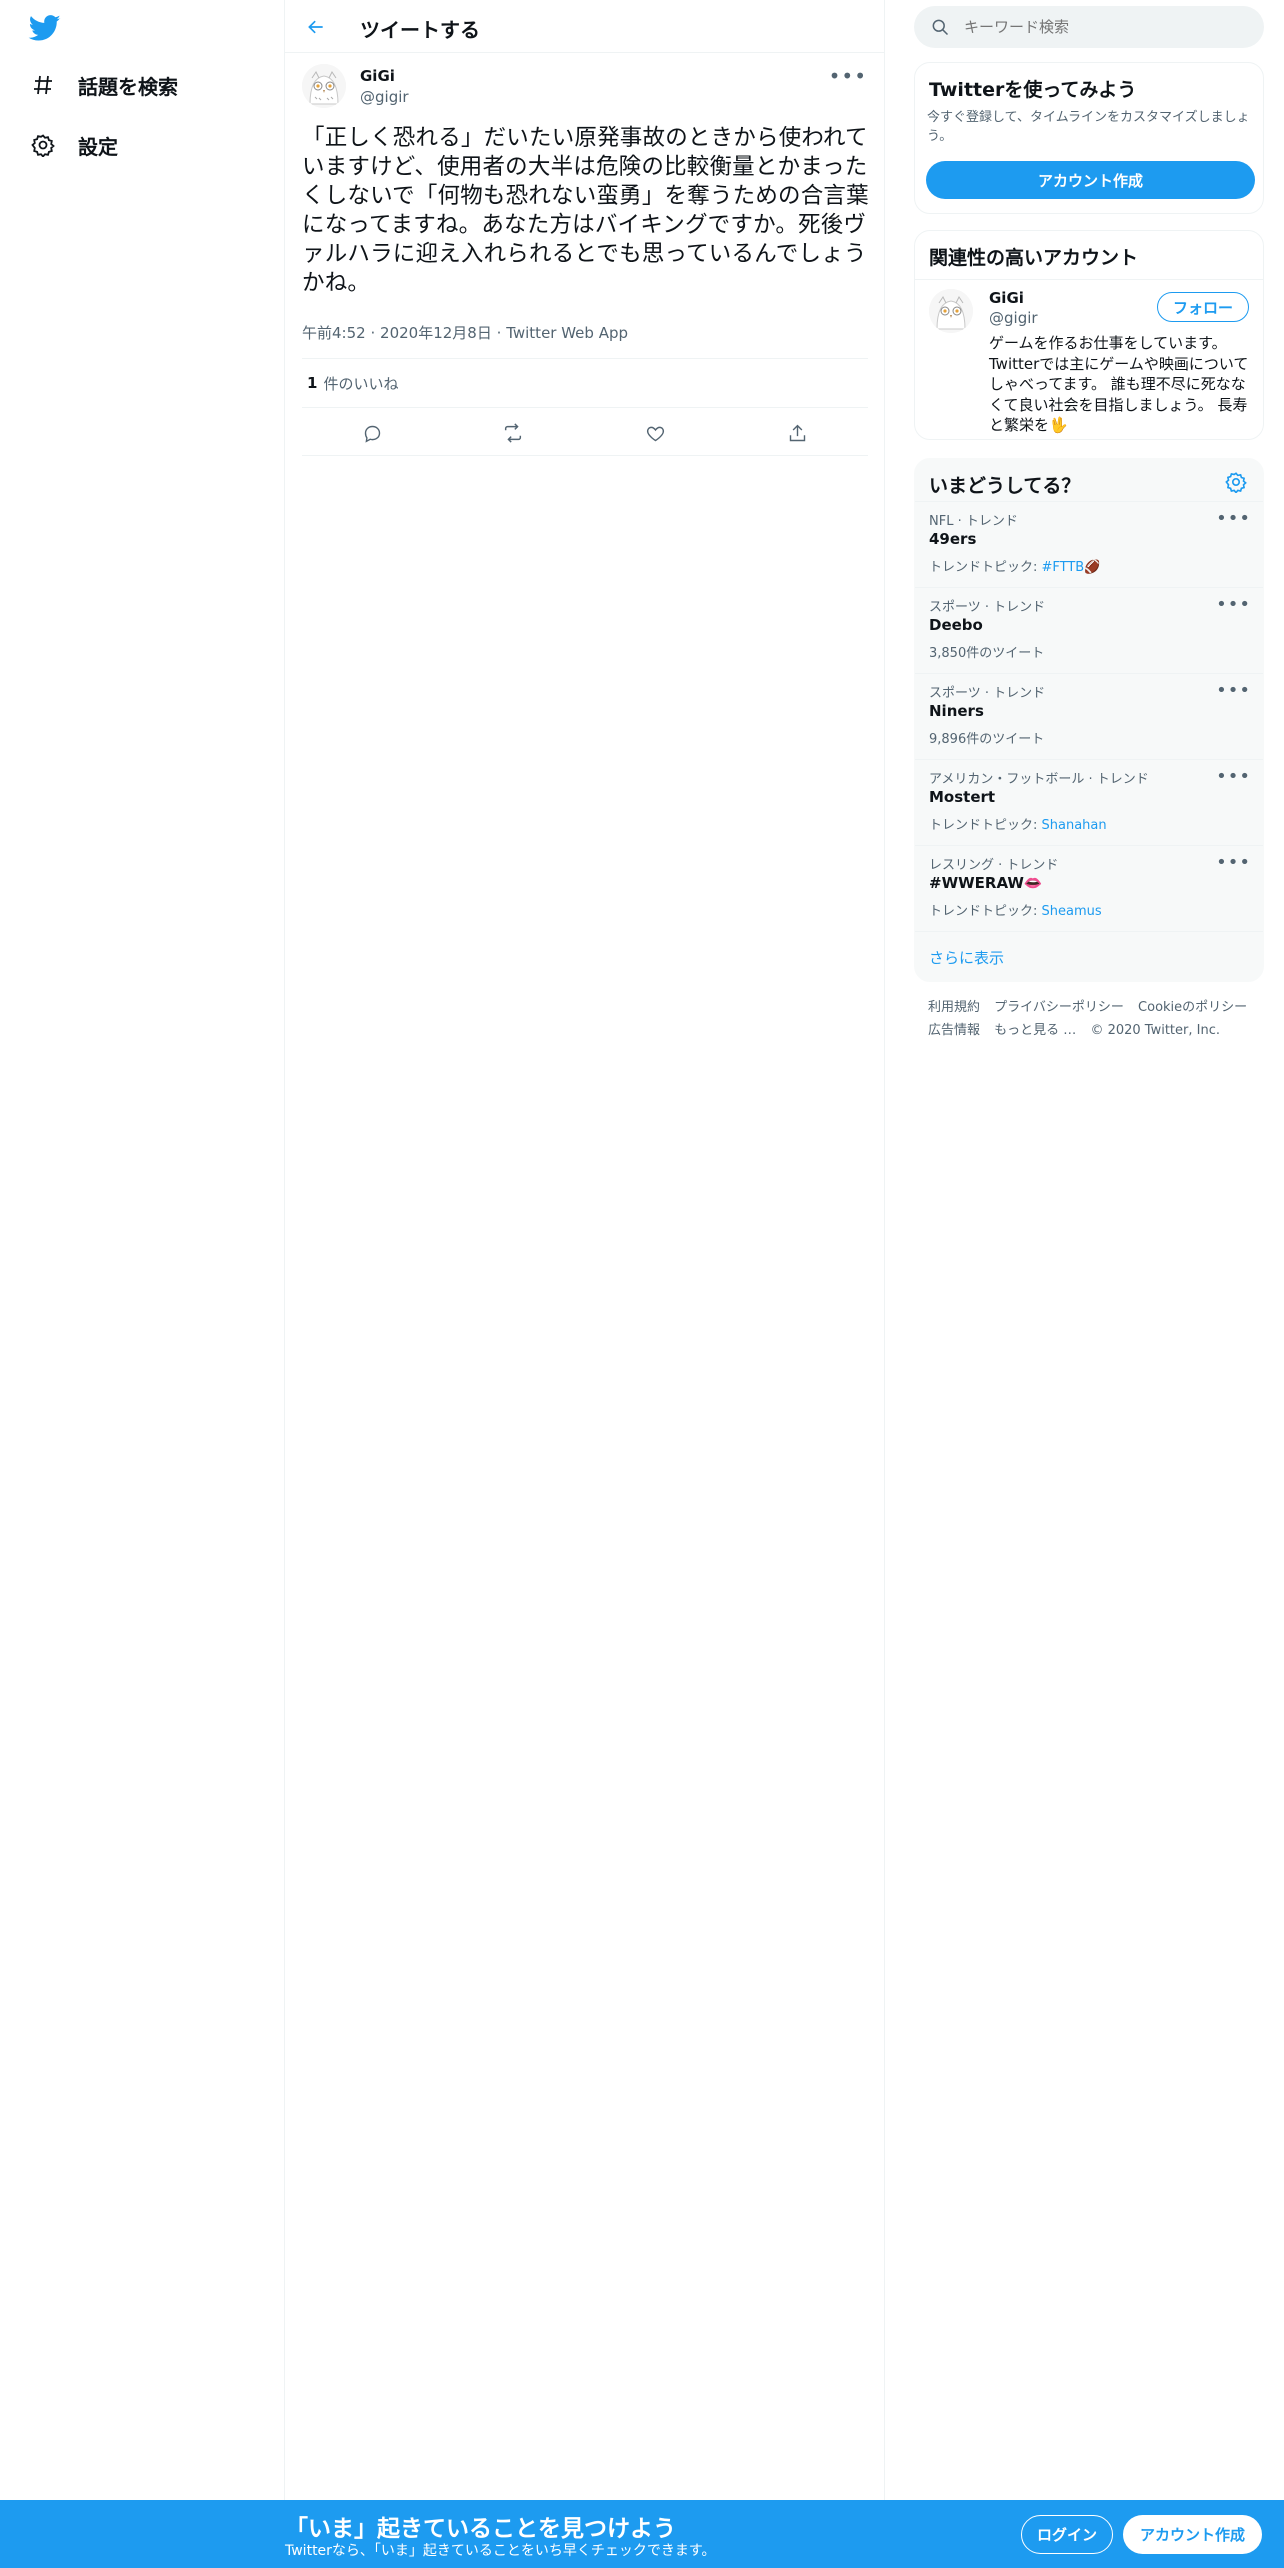 The width and height of the screenshot is (1284, 2568). I want to click on share-icon, so click(797, 433).